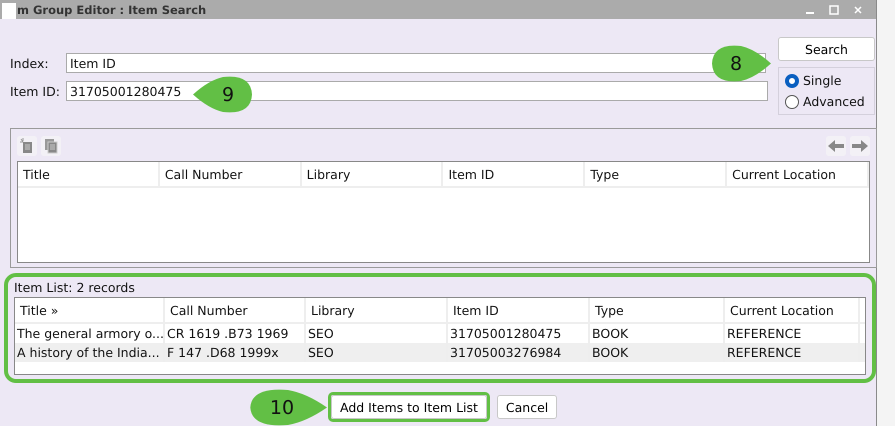  Describe the element at coordinates (8, 9) in the screenshot. I see `app-icon` at that location.